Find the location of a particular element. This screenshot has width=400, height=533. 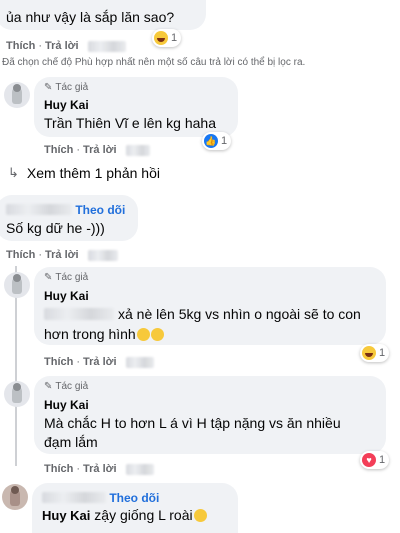

reaction-count: 👍 1 is located at coordinates (217, 141).